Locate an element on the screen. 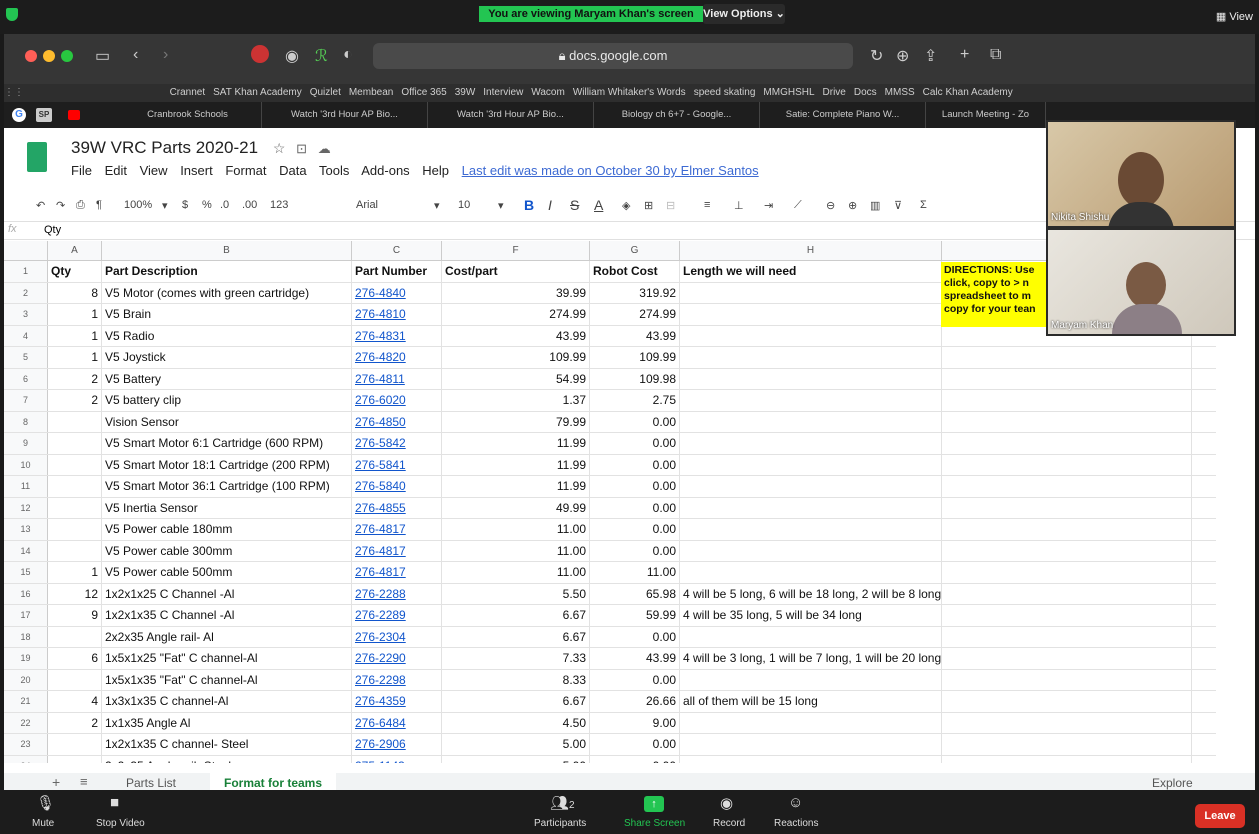 The width and height of the screenshot is (1259, 834). bookmark-item: Membean is located at coordinates (371, 92).